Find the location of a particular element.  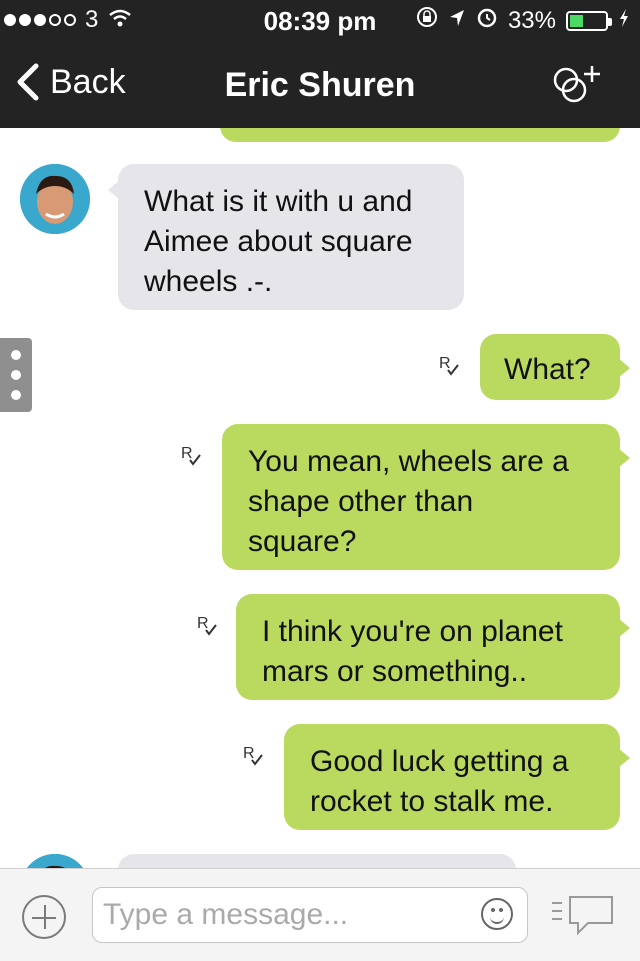

message-text-line: wheels .-. is located at coordinates (208, 281).